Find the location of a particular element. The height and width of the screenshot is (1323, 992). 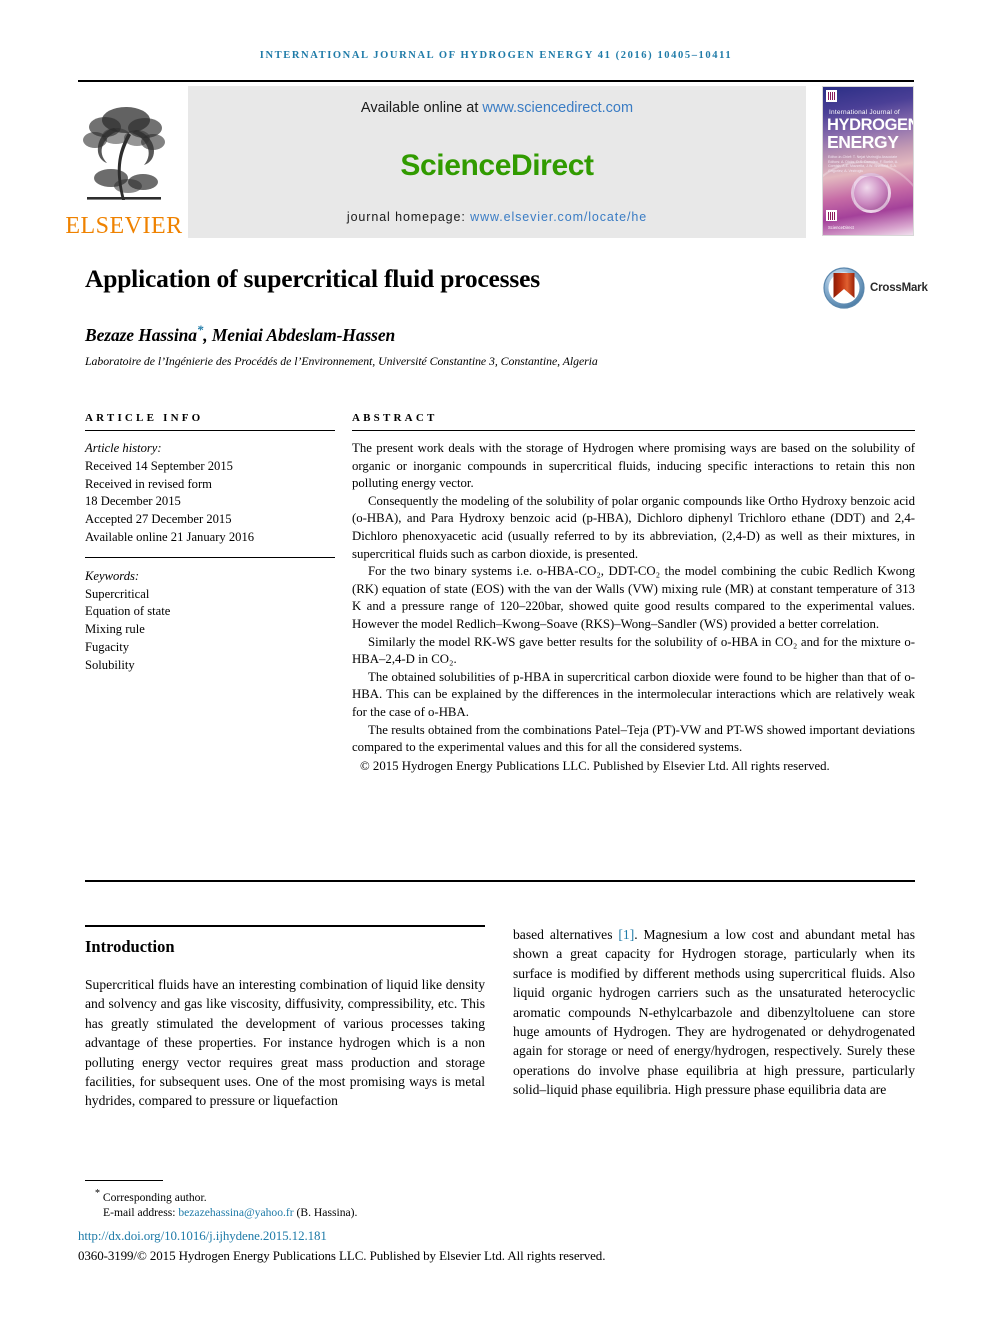

body-text-pre: based alternatives is located at coordinates (566, 934).